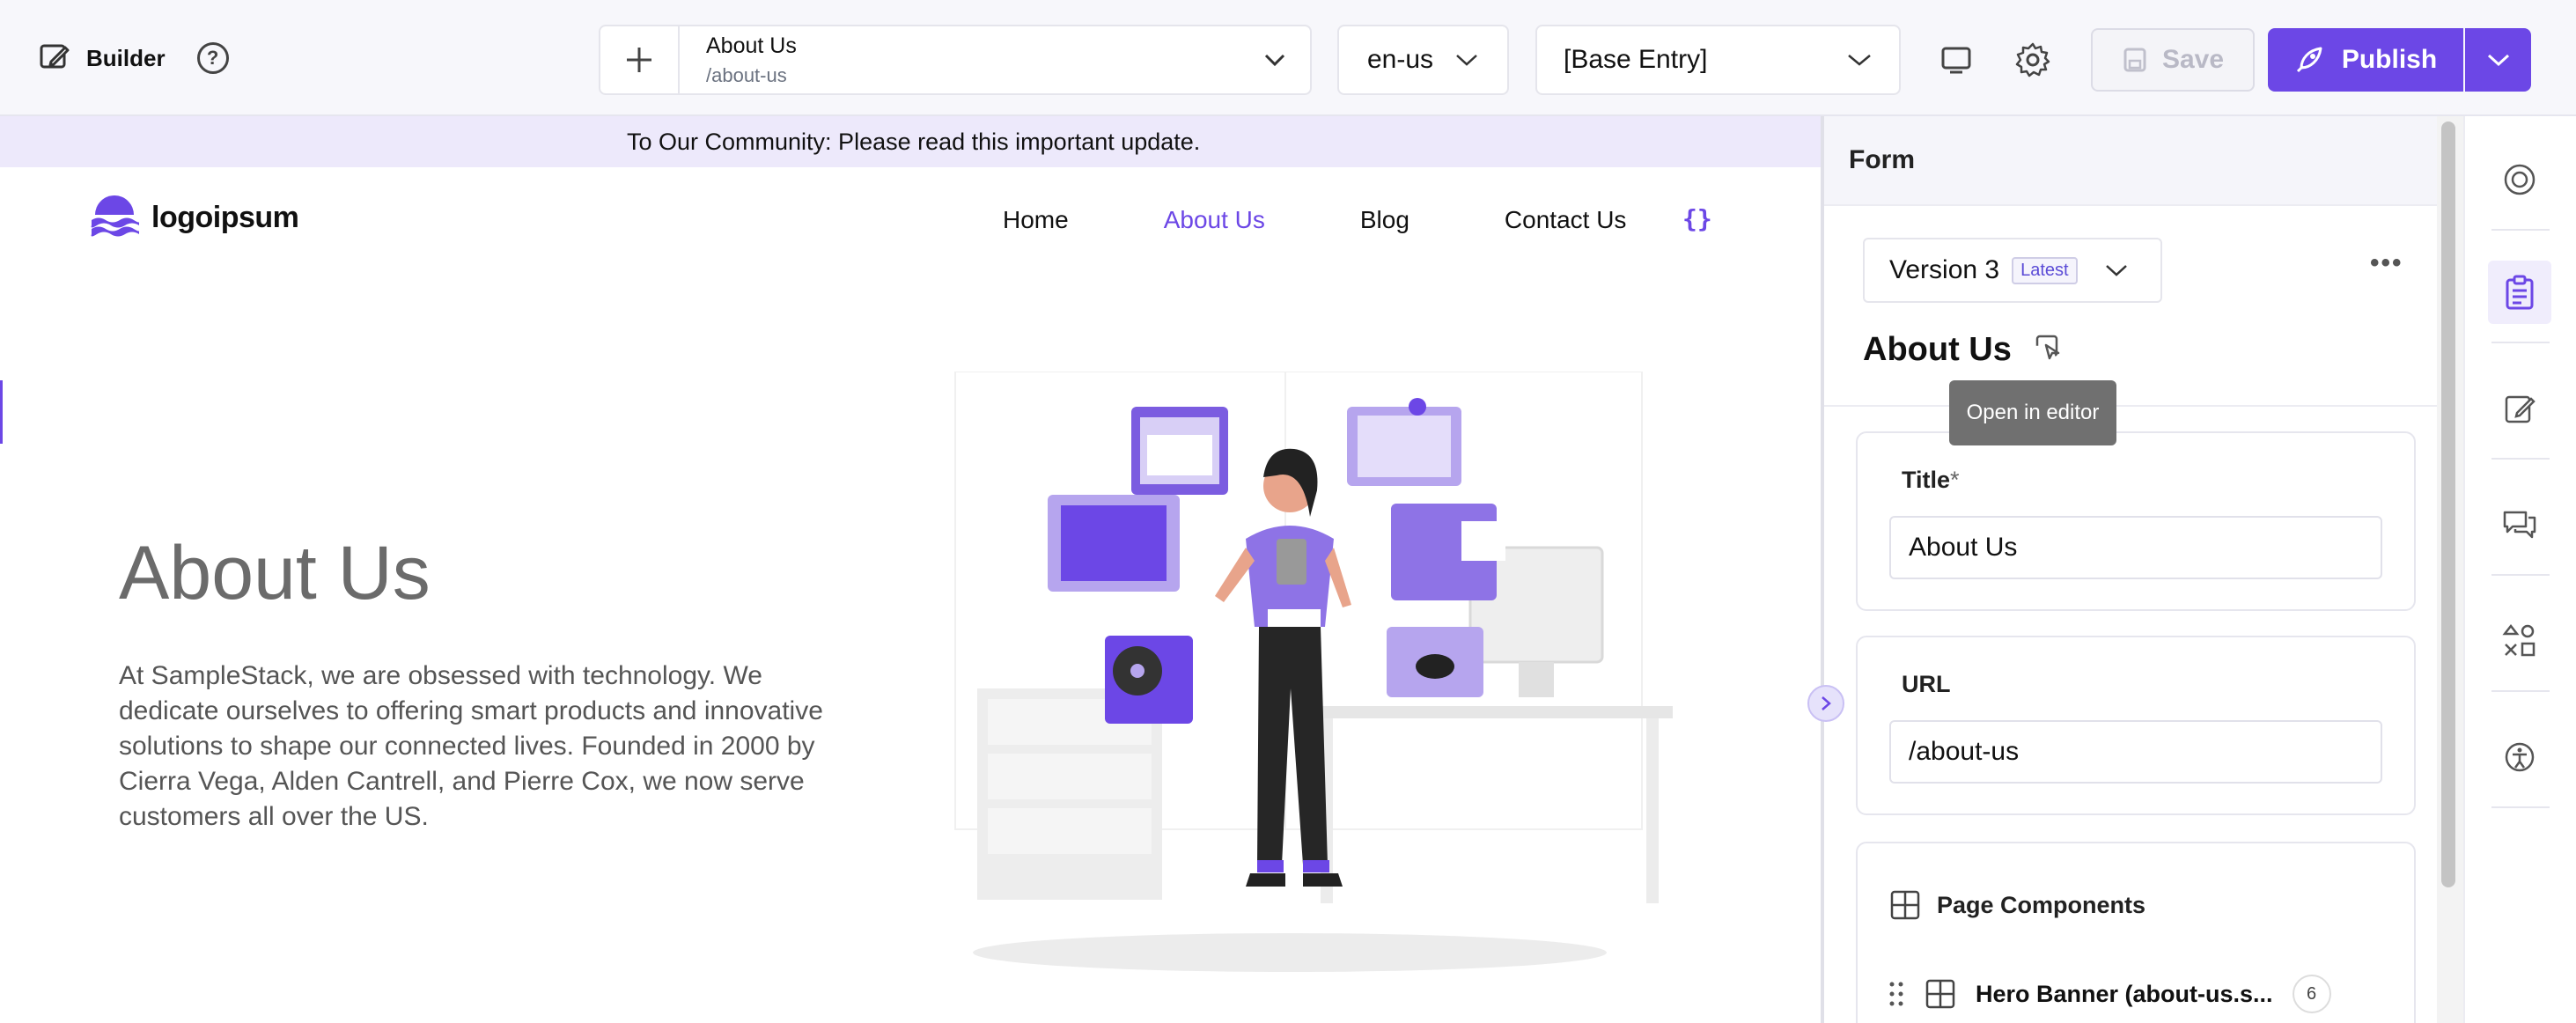  What do you see at coordinates (2131, 406) in the screenshot?
I see `divider` at bounding box center [2131, 406].